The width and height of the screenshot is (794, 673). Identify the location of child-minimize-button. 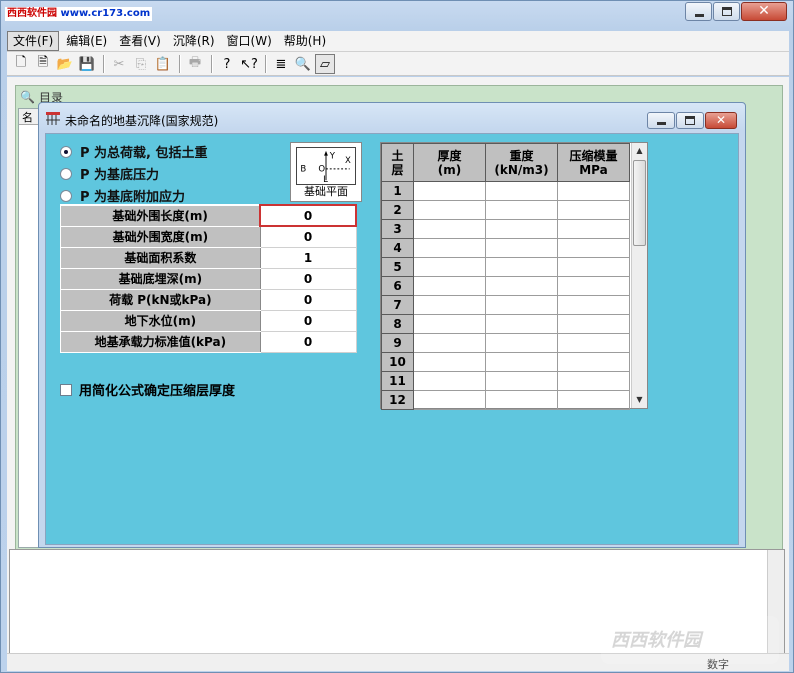
(661, 120).